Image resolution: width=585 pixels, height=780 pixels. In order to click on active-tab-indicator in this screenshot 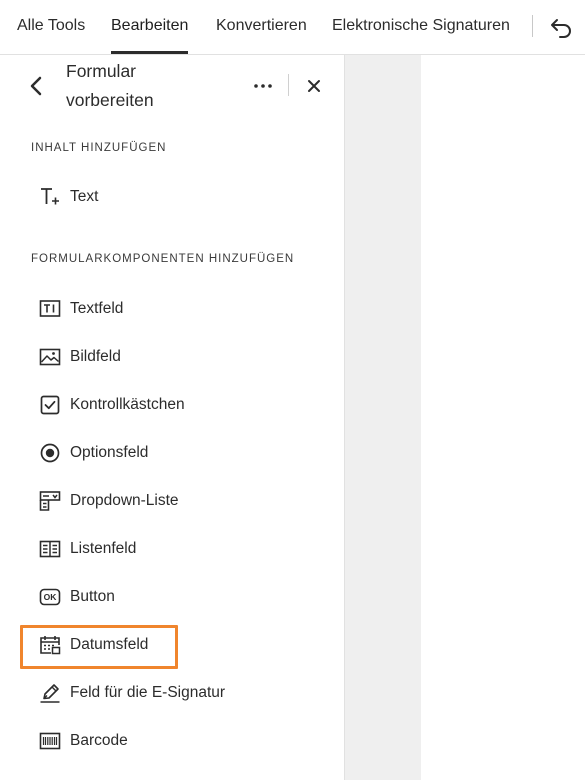, I will do `click(149, 52)`.